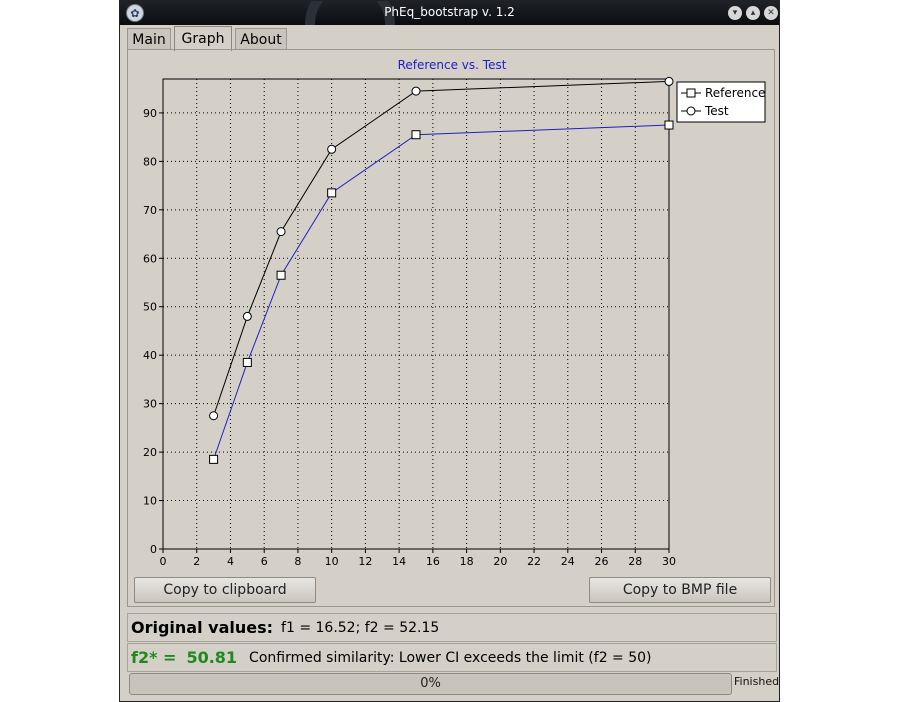 The width and height of the screenshot is (900, 702). Describe the element at coordinates (771, 13) in the screenshot. I see `close-icon: ✕` at that location.